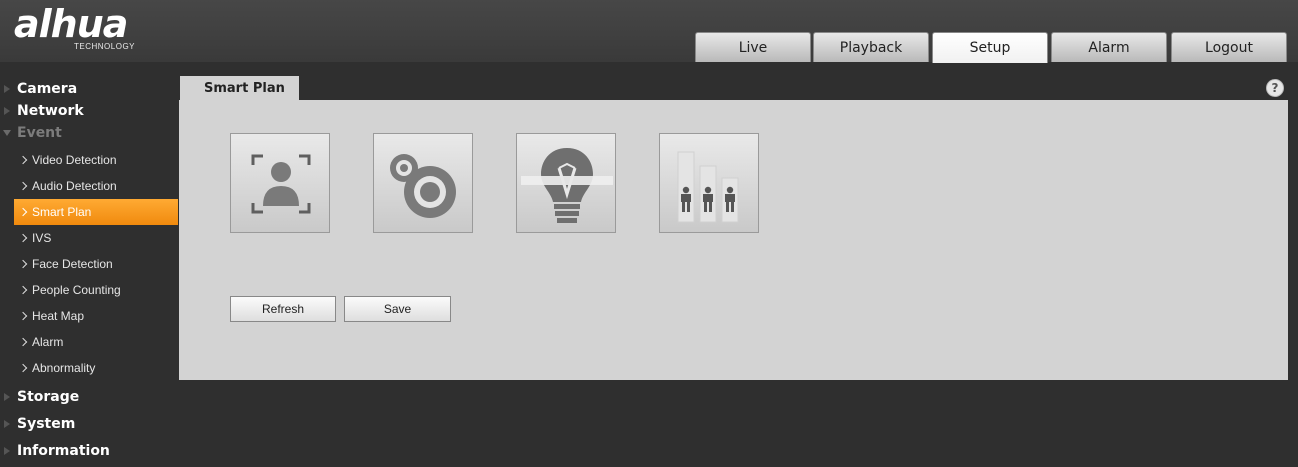 Image resolution: width=1298 pixels, height=467 pixels. I want to click on people-counting-icon, so click(708, 187).